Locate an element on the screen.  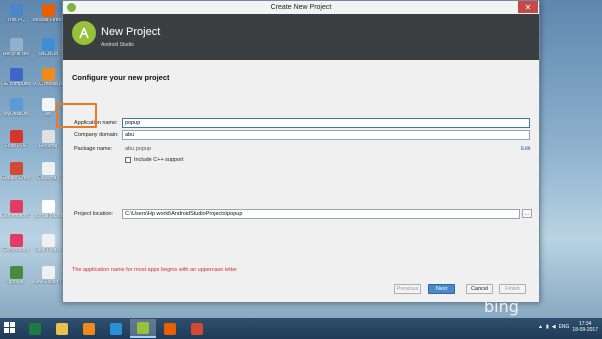
banner-title: New Project is located at coordinates (131, 32).